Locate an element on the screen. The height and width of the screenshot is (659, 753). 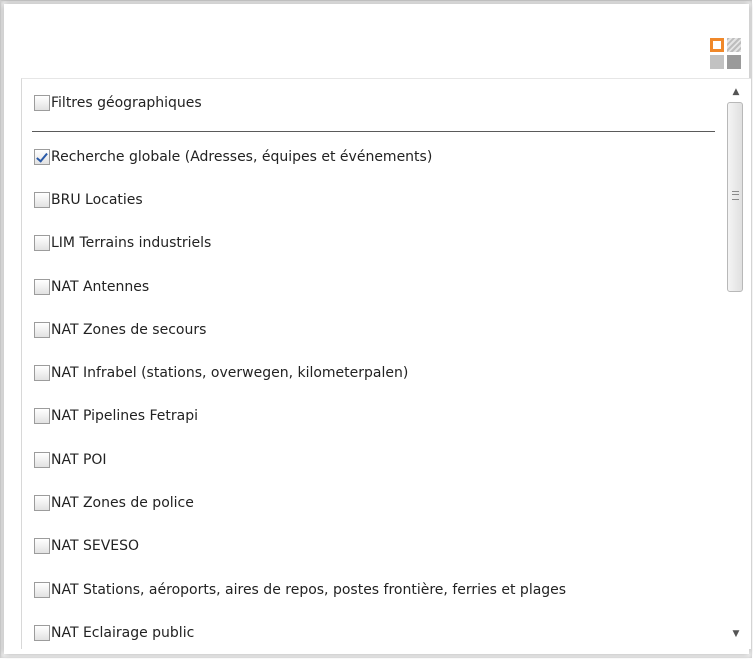
grip-icon is located at coordinates (735, 195).